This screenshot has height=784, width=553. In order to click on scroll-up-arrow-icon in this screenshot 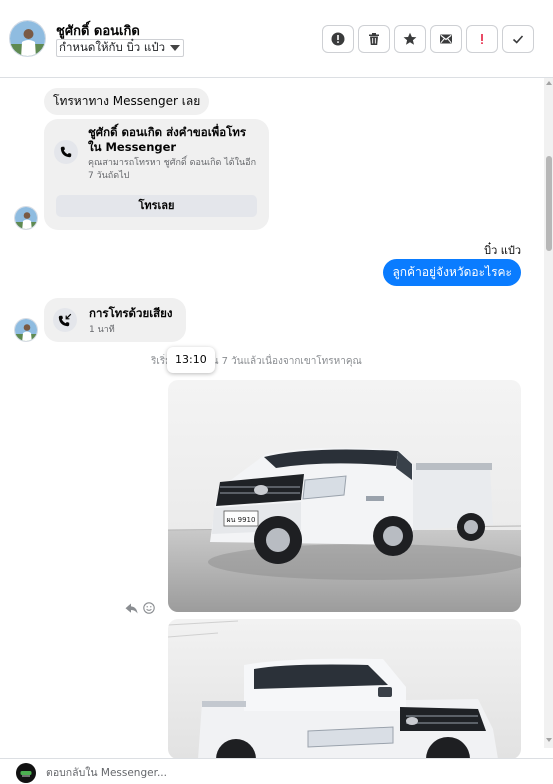, I will do `click(549, 83)`.